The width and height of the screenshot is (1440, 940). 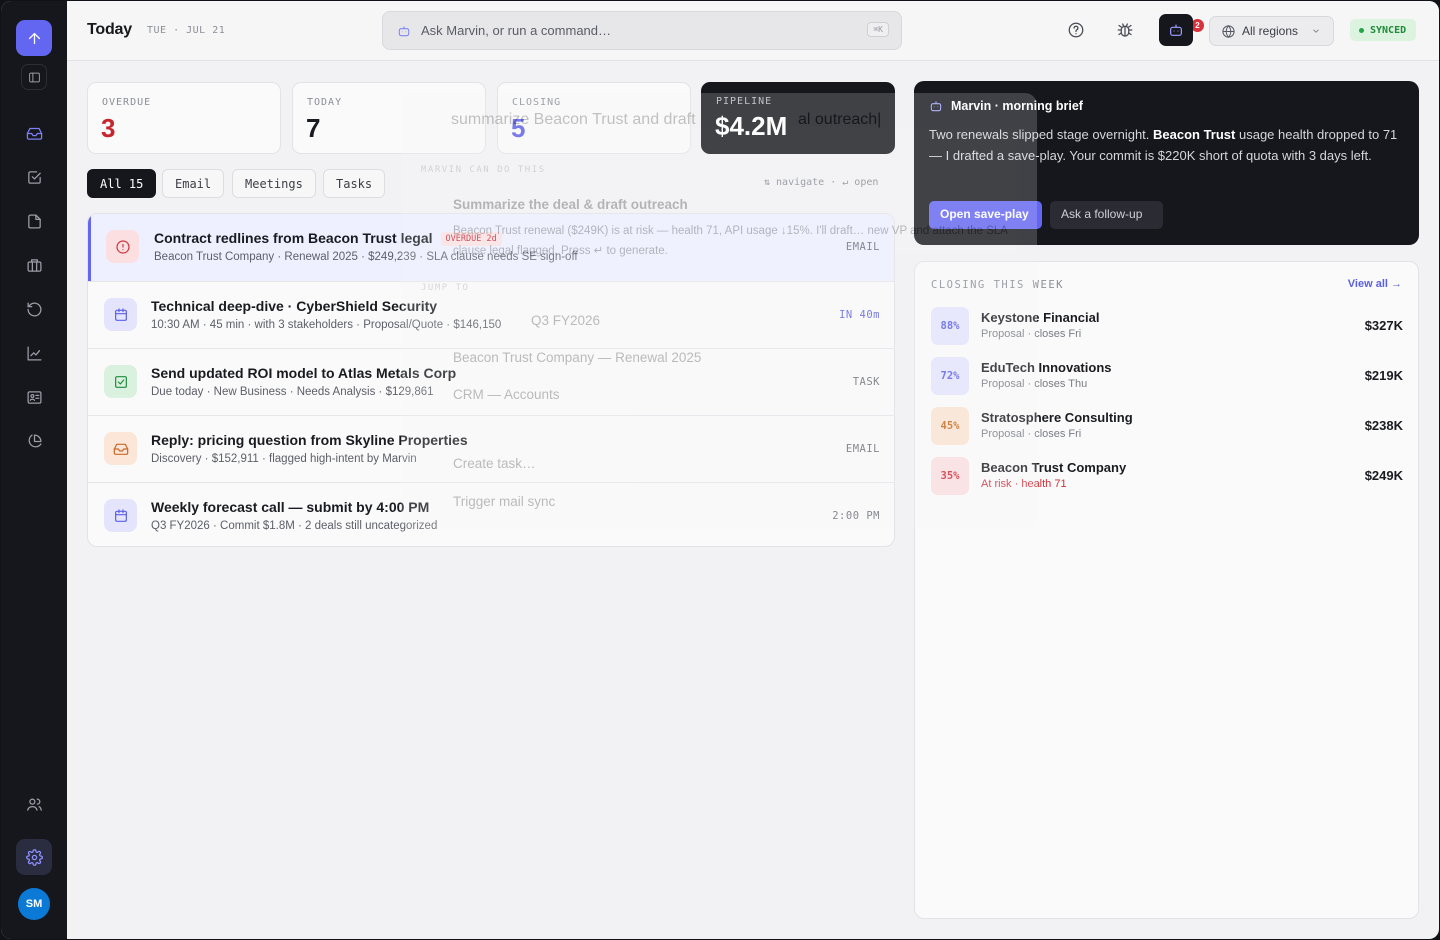 What do you see at coordinates (184, 118) in the screenshot?
I see `stat-card-overdue: OVERDUE 3` at bounding box center [184, 118].